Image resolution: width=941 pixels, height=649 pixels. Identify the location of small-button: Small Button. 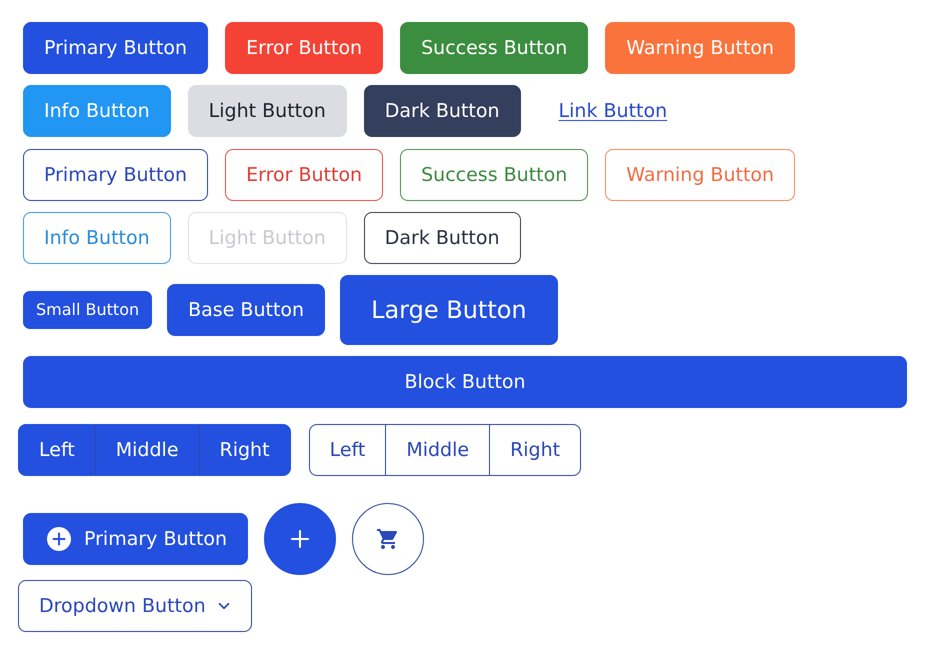
(87, 310).